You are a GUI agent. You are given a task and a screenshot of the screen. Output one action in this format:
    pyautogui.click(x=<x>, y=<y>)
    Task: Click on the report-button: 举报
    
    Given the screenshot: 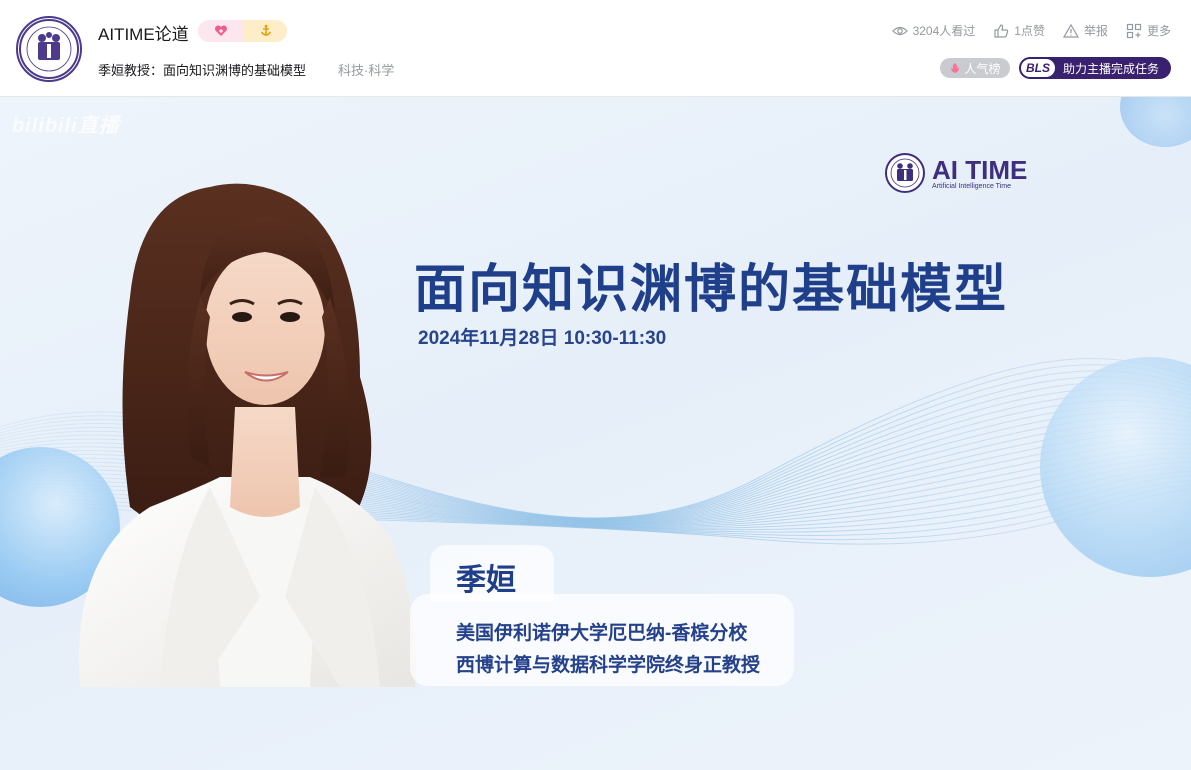 What is the action you would take?
    pyautogui.click(x=1085, y=30)
    